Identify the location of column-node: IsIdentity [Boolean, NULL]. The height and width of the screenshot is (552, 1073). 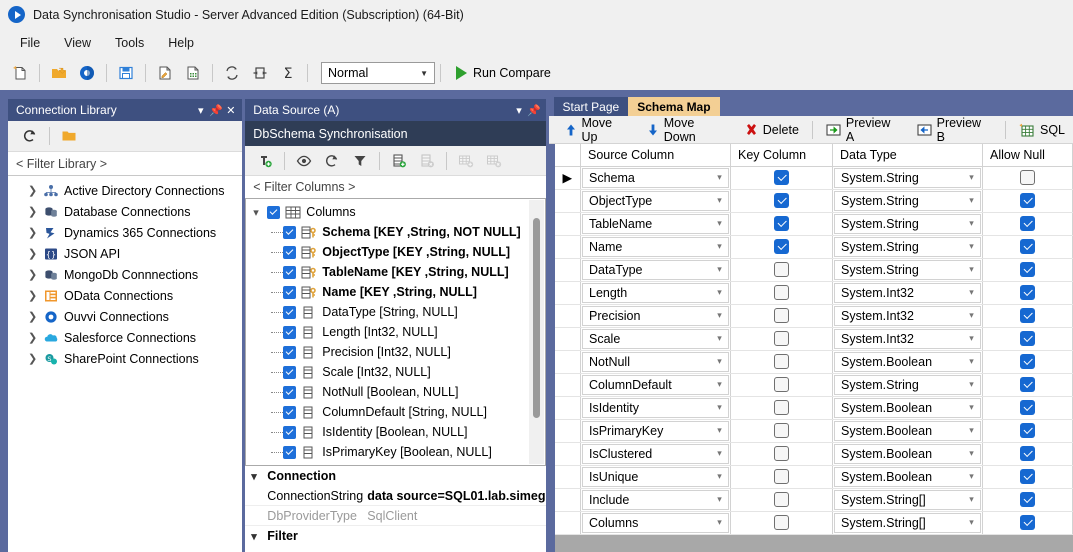
(395, 432).